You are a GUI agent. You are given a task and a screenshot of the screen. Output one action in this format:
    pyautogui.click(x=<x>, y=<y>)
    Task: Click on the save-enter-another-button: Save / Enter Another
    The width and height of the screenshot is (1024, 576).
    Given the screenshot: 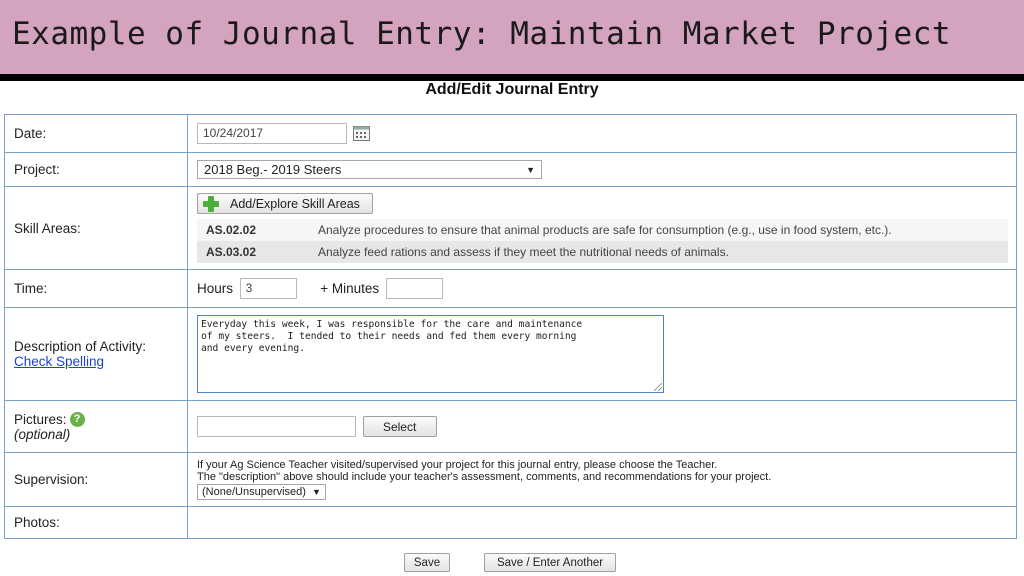 What is the action you would take?
    pyautogui.click(x=550, y=562)
    